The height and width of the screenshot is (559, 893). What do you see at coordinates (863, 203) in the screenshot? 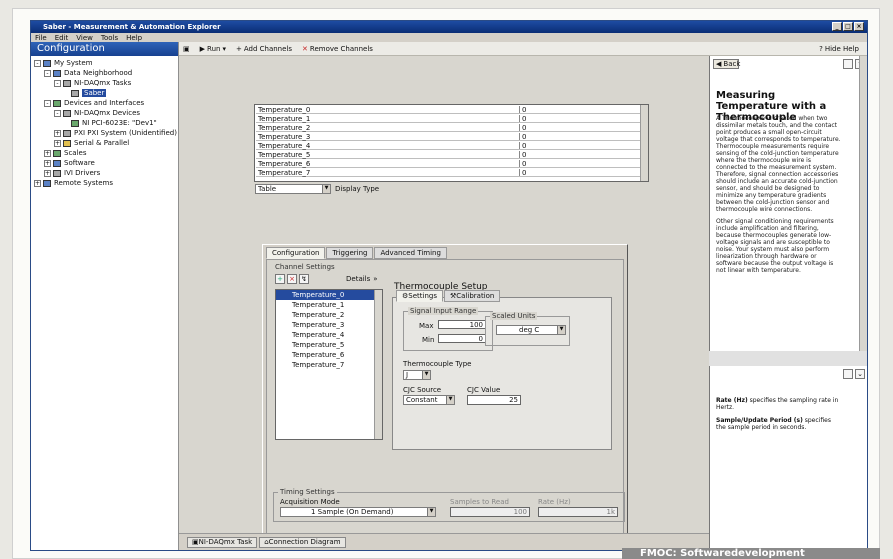
I see `help-scrollbar` at bounding box center [863, 203].